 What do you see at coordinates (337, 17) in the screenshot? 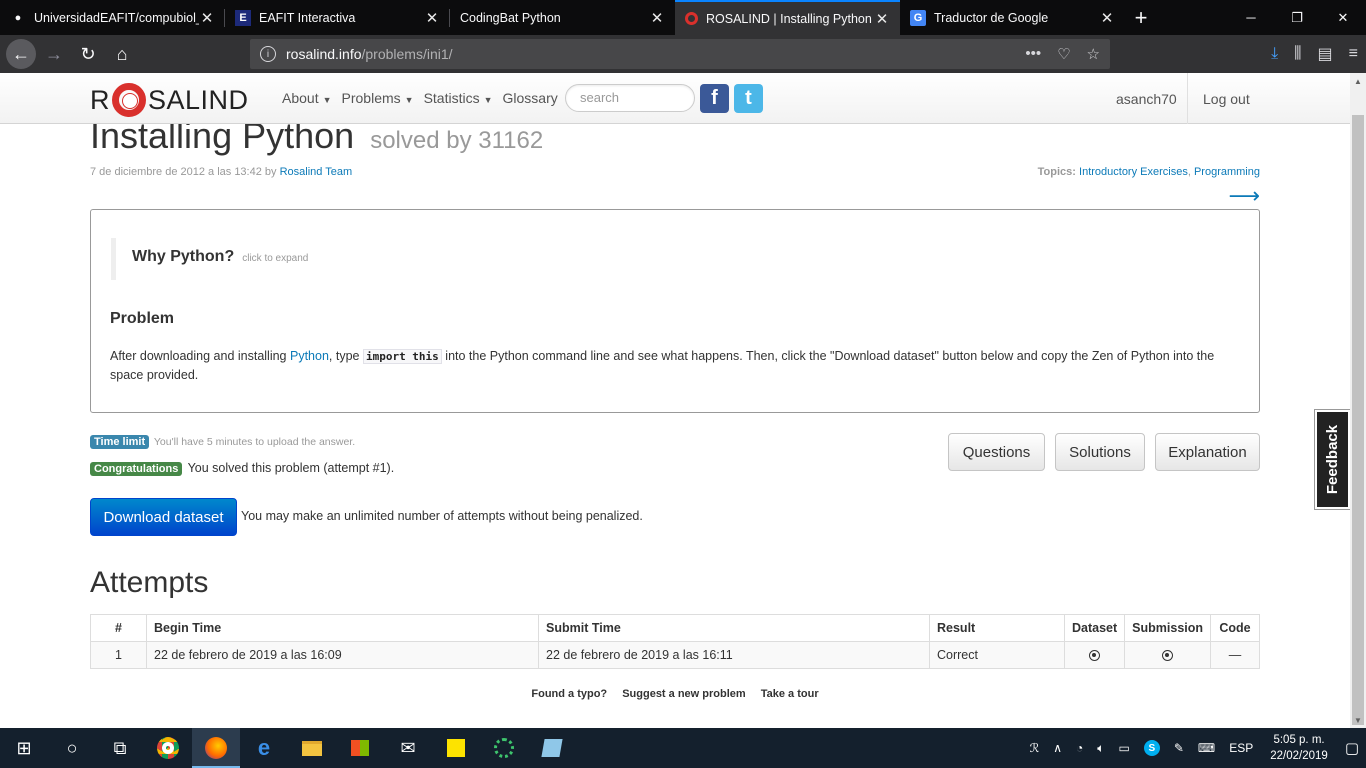
I see `tab-eafit: E EAFIT Interactiva ✕` at bounding box center [337, 17].